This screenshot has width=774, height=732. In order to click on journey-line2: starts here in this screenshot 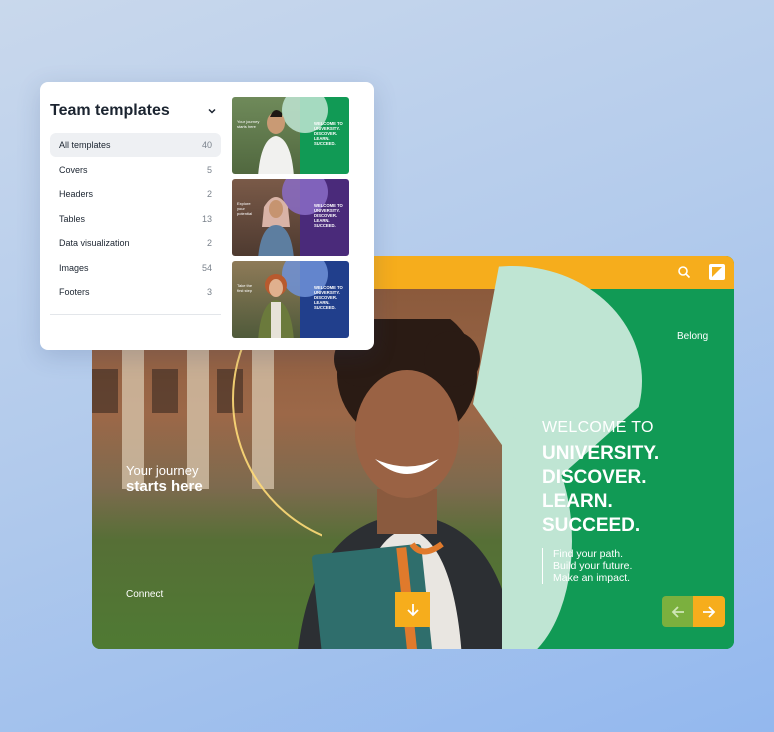, I will do `click(164, 486)`.